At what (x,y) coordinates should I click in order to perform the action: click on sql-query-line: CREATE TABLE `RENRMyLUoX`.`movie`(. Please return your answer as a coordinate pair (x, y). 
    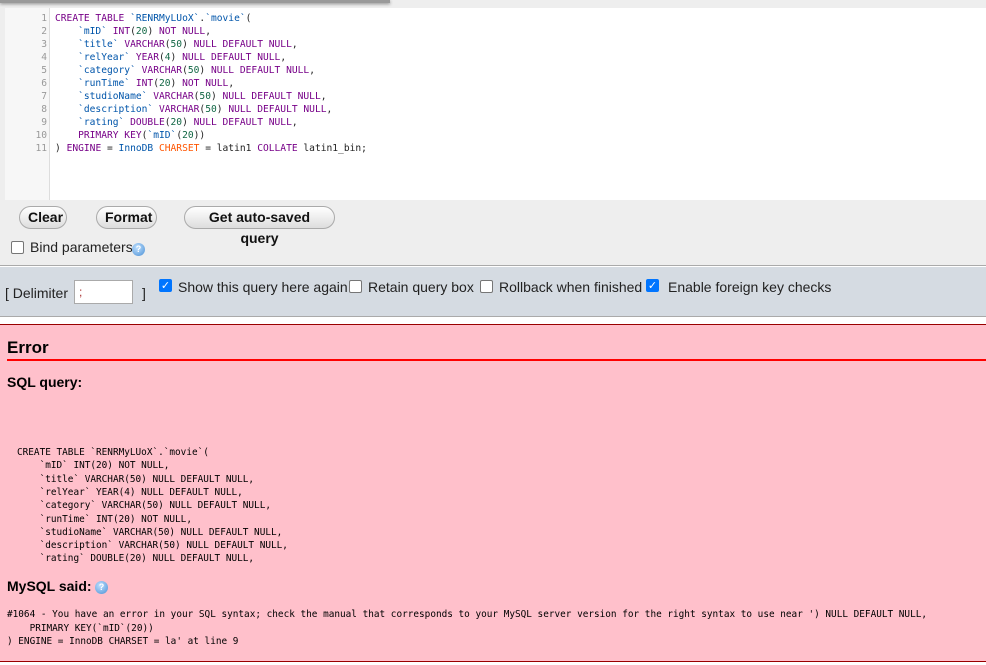
    Looking at the image, I should click on (113, 452).